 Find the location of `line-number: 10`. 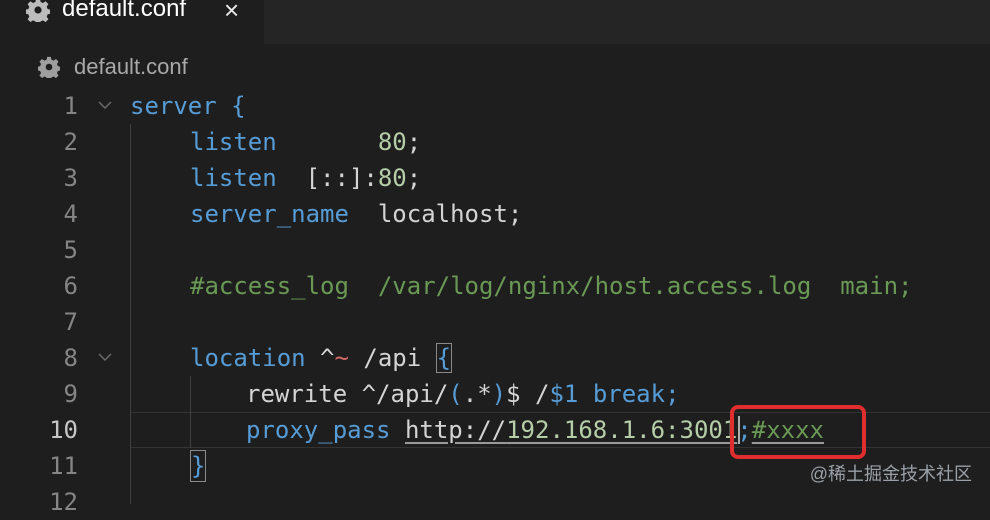

line-number: 10 is located at coordinates (63, 430).